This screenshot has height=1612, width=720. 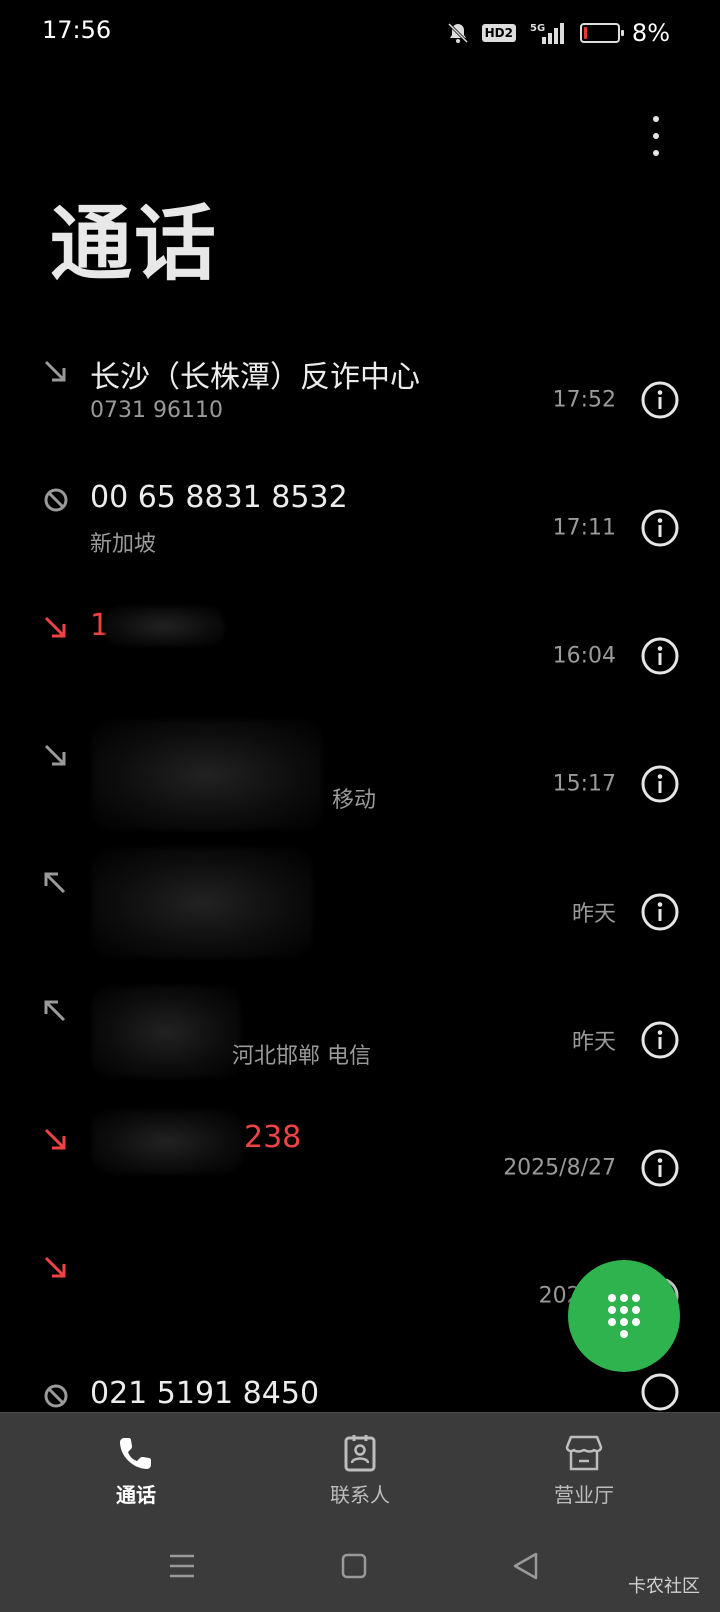 What do you see at coordinates (601, 33) in the screenshot?
I see `battery-icon` at bounding box center [601, 33].